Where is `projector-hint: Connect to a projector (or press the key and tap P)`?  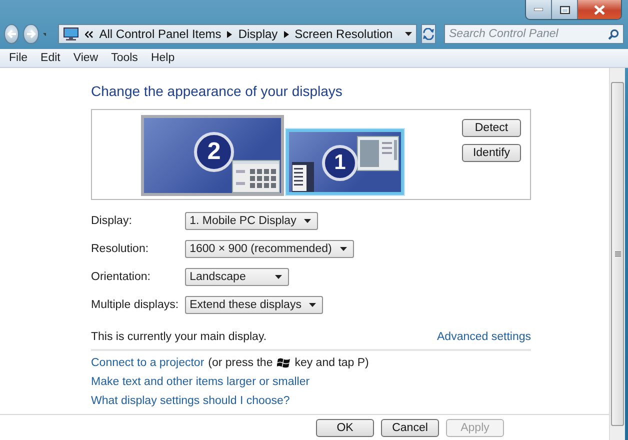 projector-hint: Connect to a projector (or press the key and tap P) is located at coordinates (230, 363).